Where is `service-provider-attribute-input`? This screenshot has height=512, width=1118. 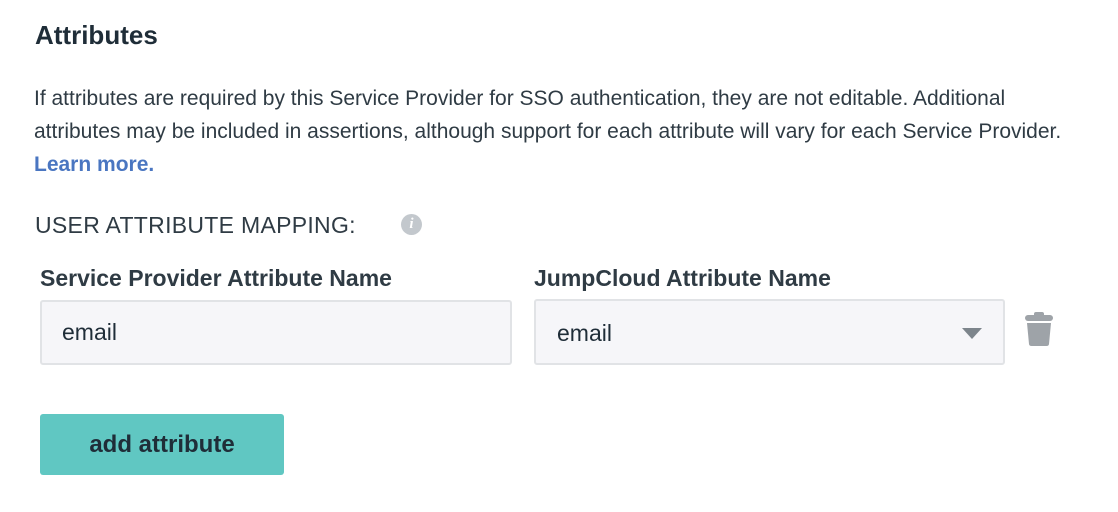 service-provider-attribute-input is located at coordinates (276, 332).